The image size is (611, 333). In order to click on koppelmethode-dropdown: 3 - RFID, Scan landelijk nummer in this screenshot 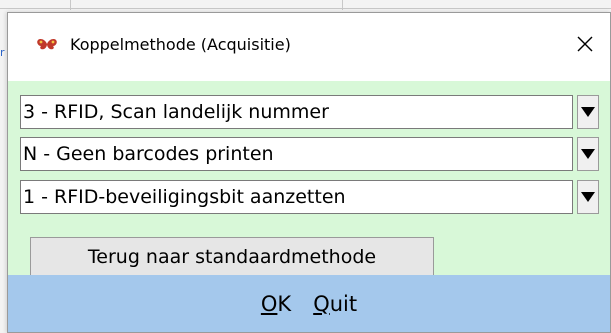, I will do `click(309, 112)`.